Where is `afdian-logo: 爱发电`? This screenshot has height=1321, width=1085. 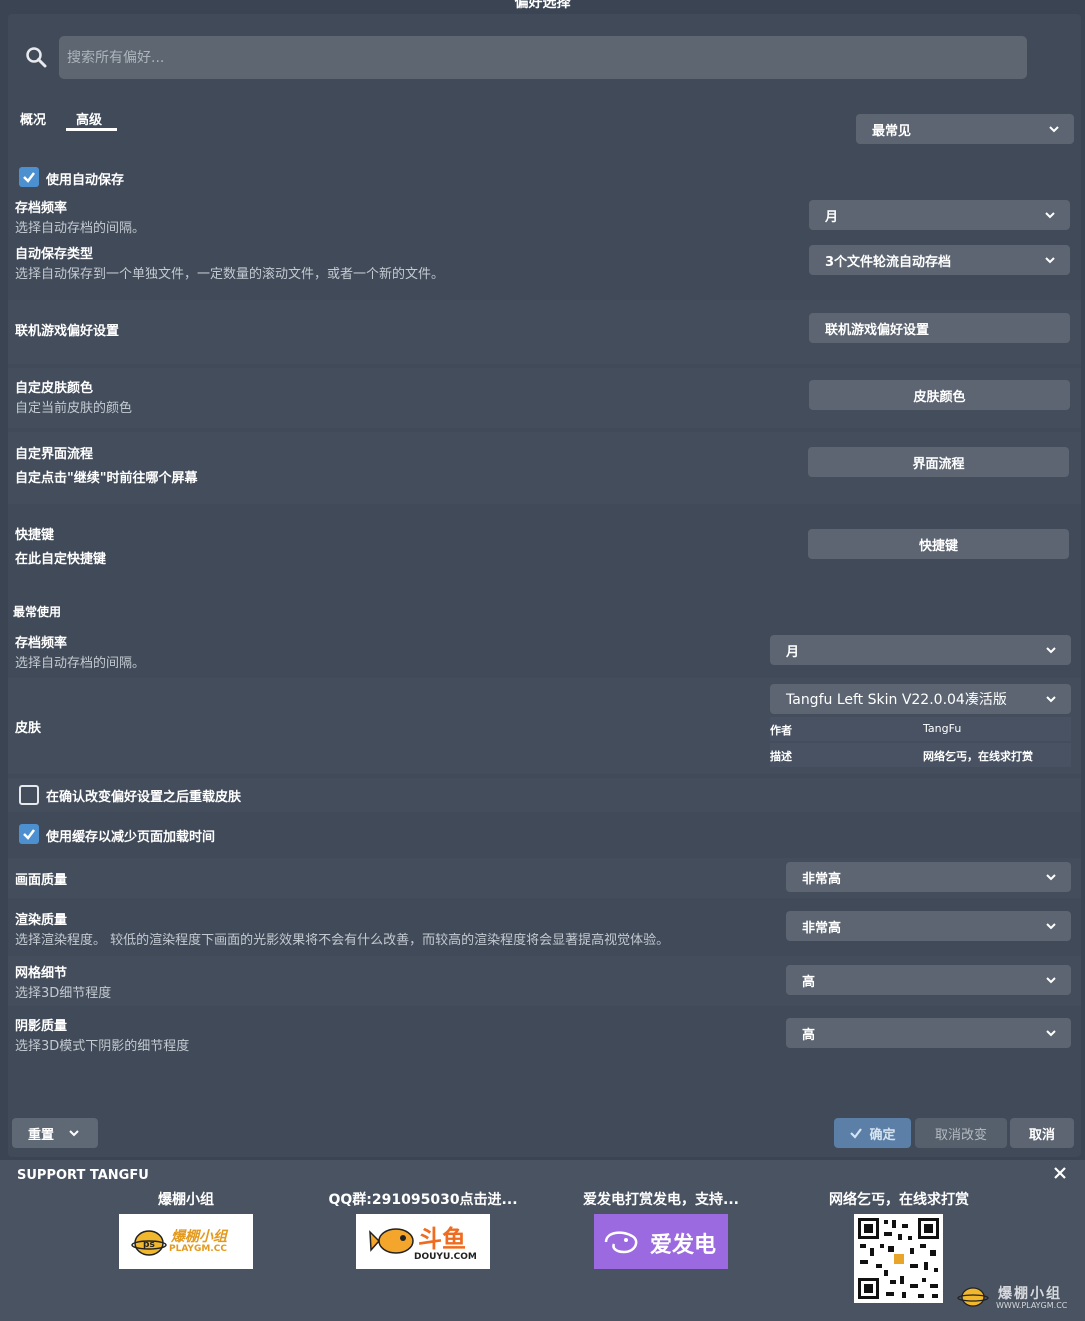 afdian-logo: 爱发电 is located at coordinates (661, 1241).